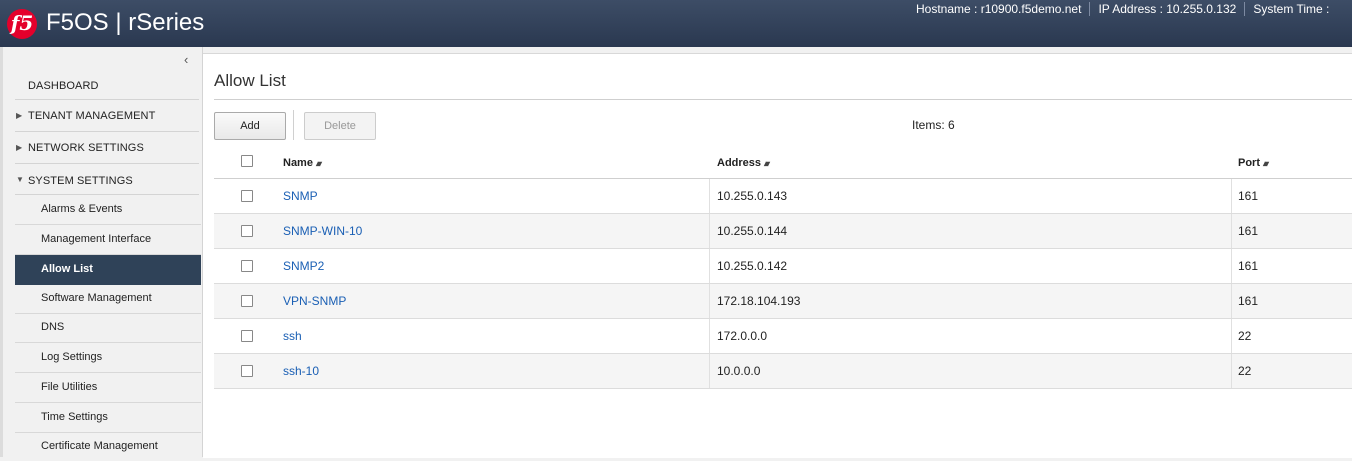  What do you see at coordinates (340, 126) in the screenshot?
I see `delete-button: Delete` at bounding box center [340, 126].